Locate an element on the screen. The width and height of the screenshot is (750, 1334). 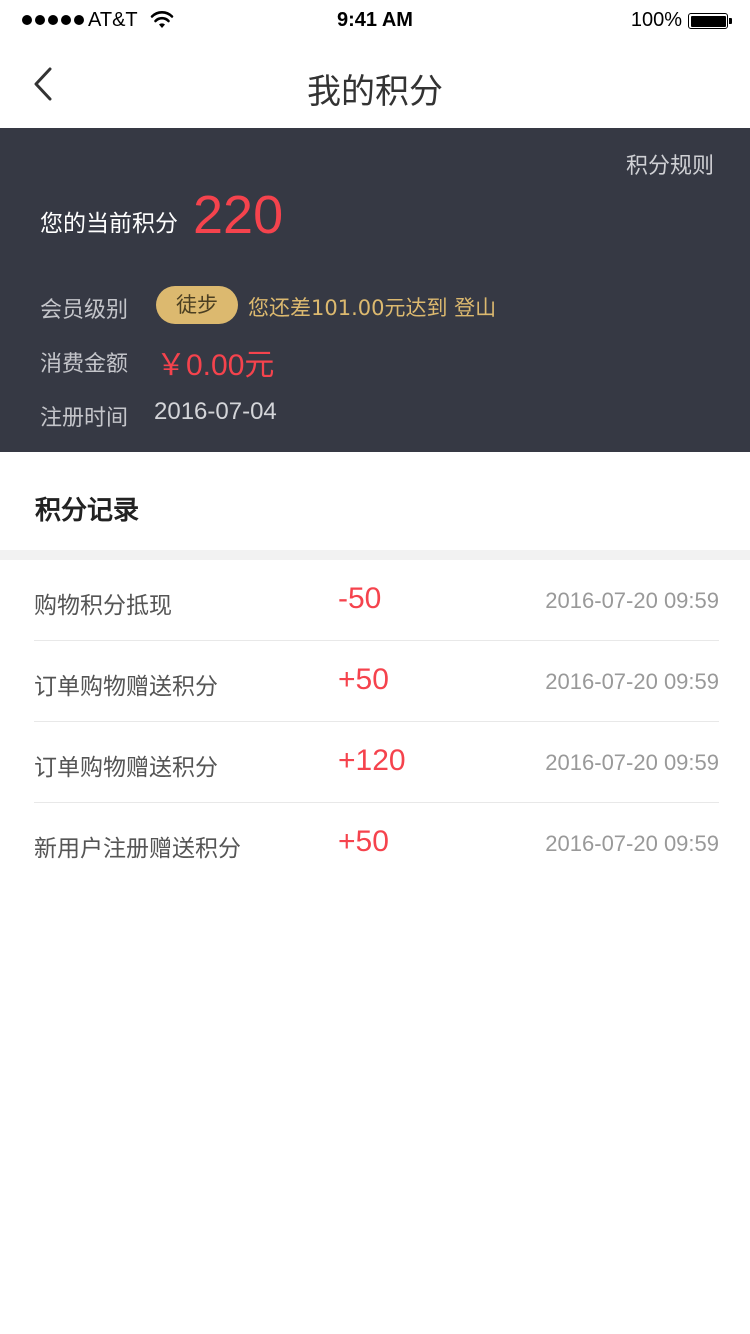
member-level-badge: 徒步 is located at coordinates (197, 305).